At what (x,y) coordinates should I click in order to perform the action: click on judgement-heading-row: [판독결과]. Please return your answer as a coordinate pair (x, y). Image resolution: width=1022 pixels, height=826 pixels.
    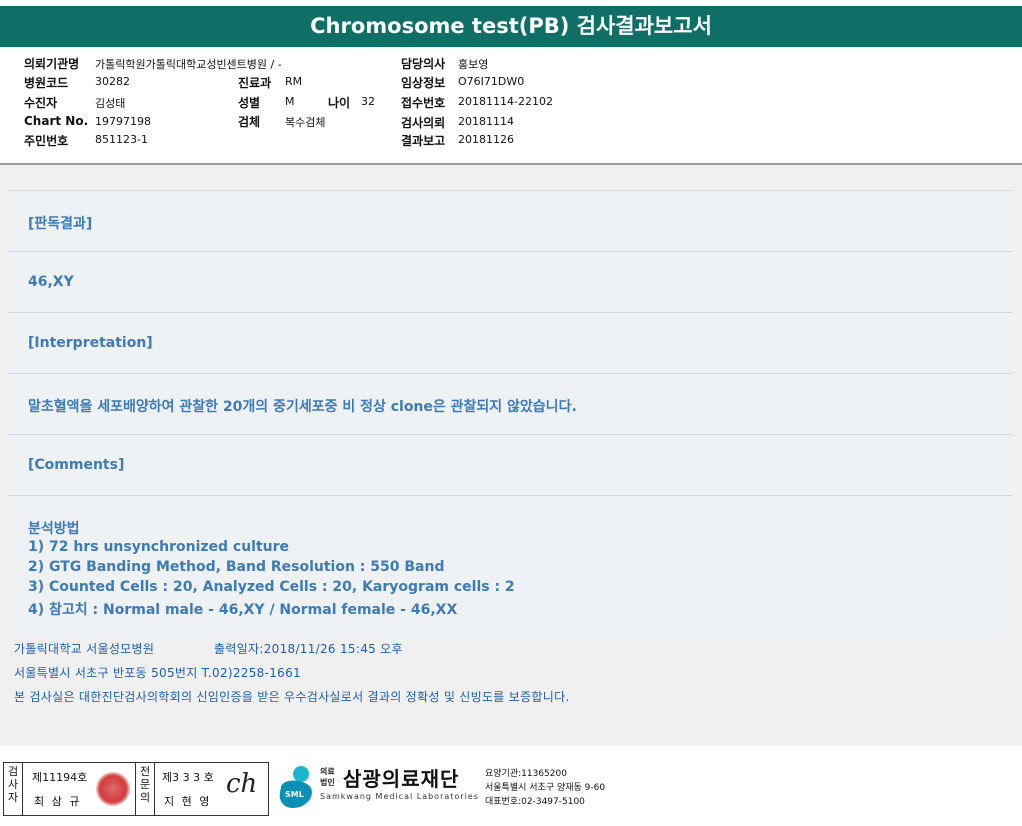
    Looking at the image, I should click on (510, 221).